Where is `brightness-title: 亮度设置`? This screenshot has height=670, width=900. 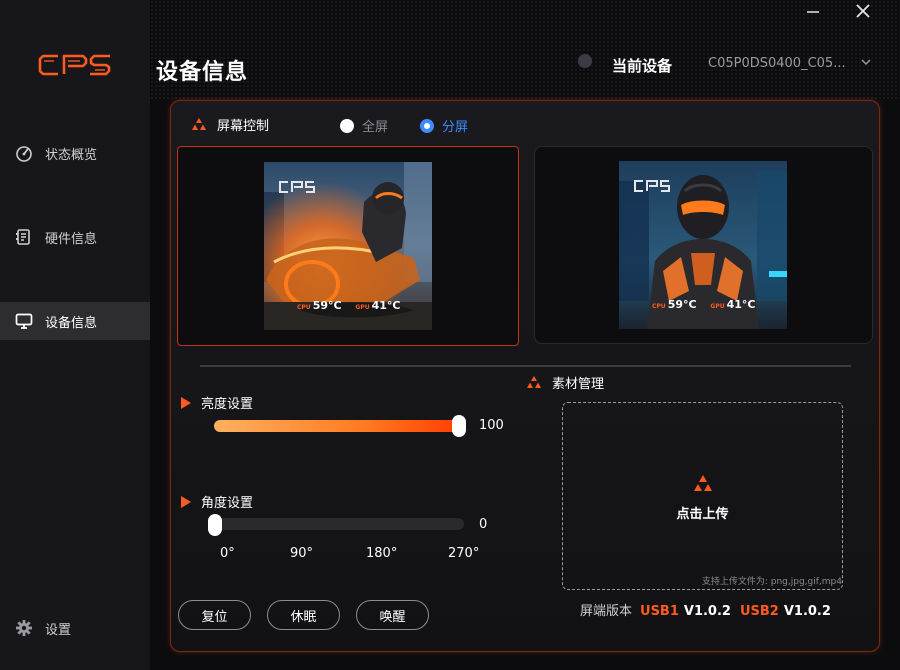 brightness-title: 亮度设置 is located at coordinates (216, 402).